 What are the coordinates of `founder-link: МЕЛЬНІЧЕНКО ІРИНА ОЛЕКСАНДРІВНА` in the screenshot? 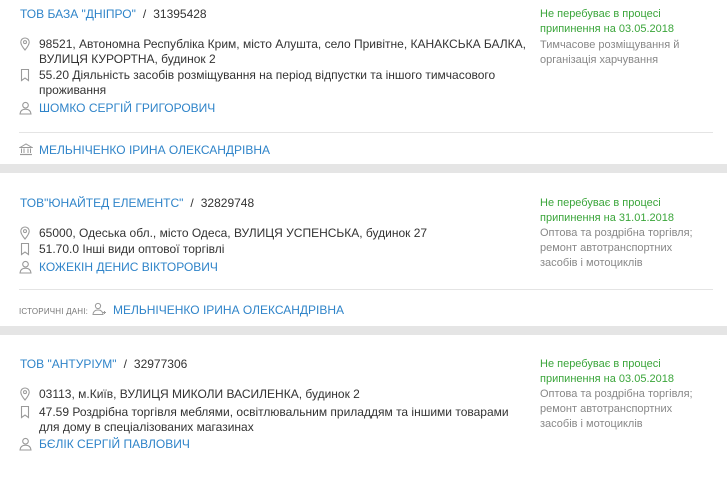 It's located at (154, 150).